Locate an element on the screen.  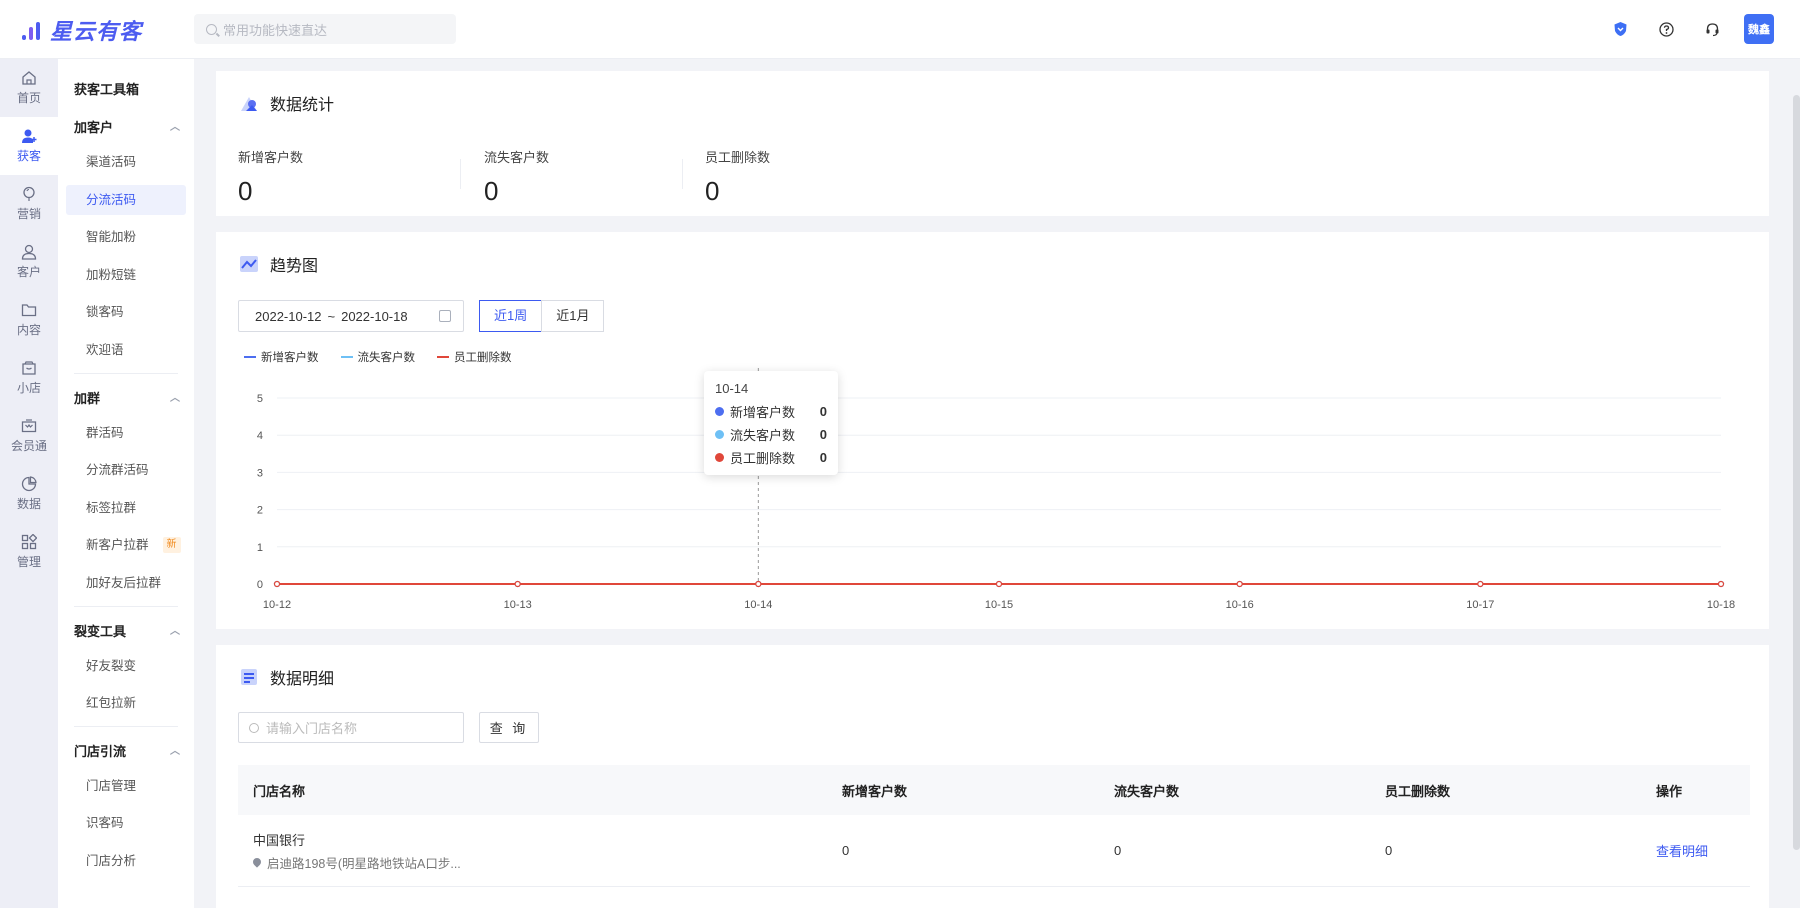
global-search-input: 常用功能快速直达 is located at coordinates (325, 29).